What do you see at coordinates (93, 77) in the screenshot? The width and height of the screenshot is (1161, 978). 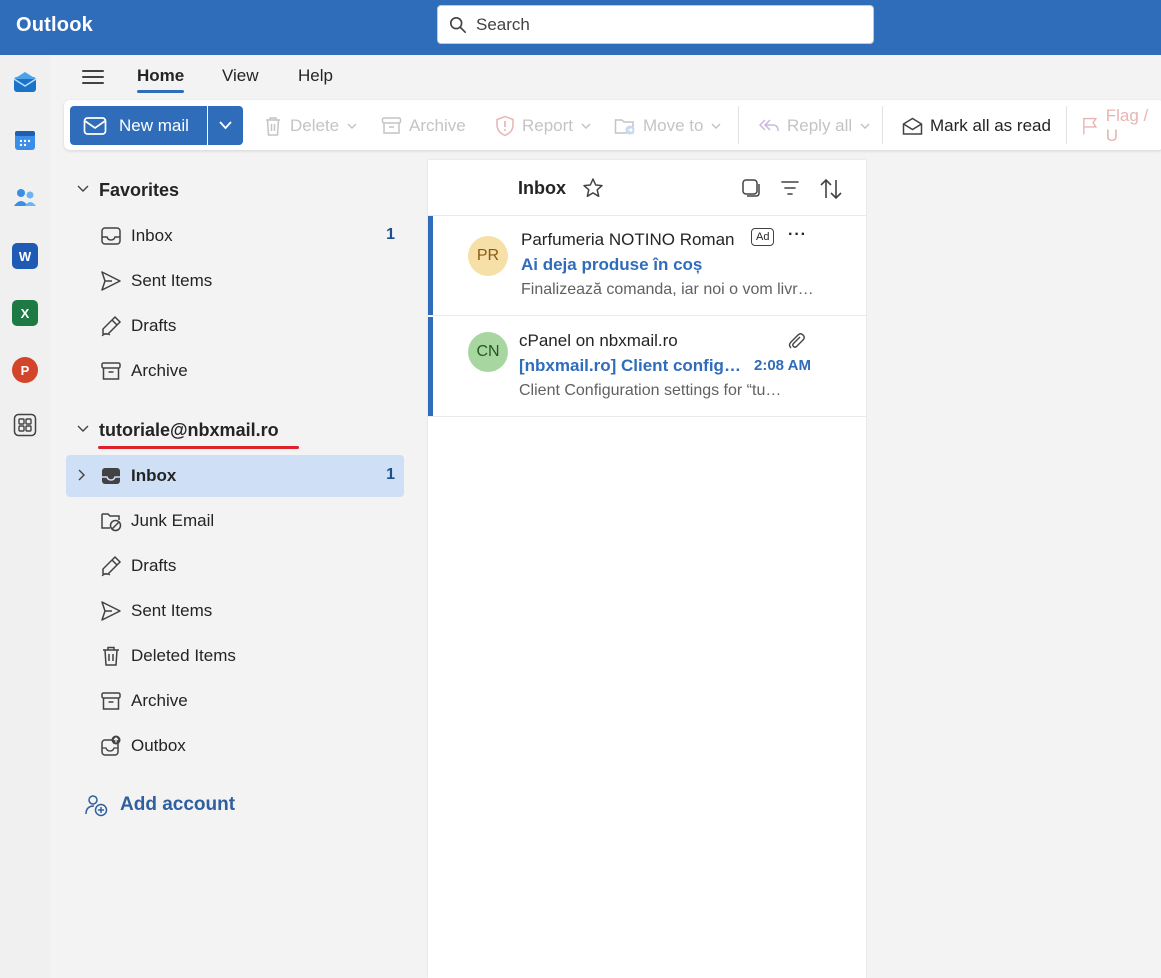 I see `hamburger-menu-icon` at bounding box center [93, 77].